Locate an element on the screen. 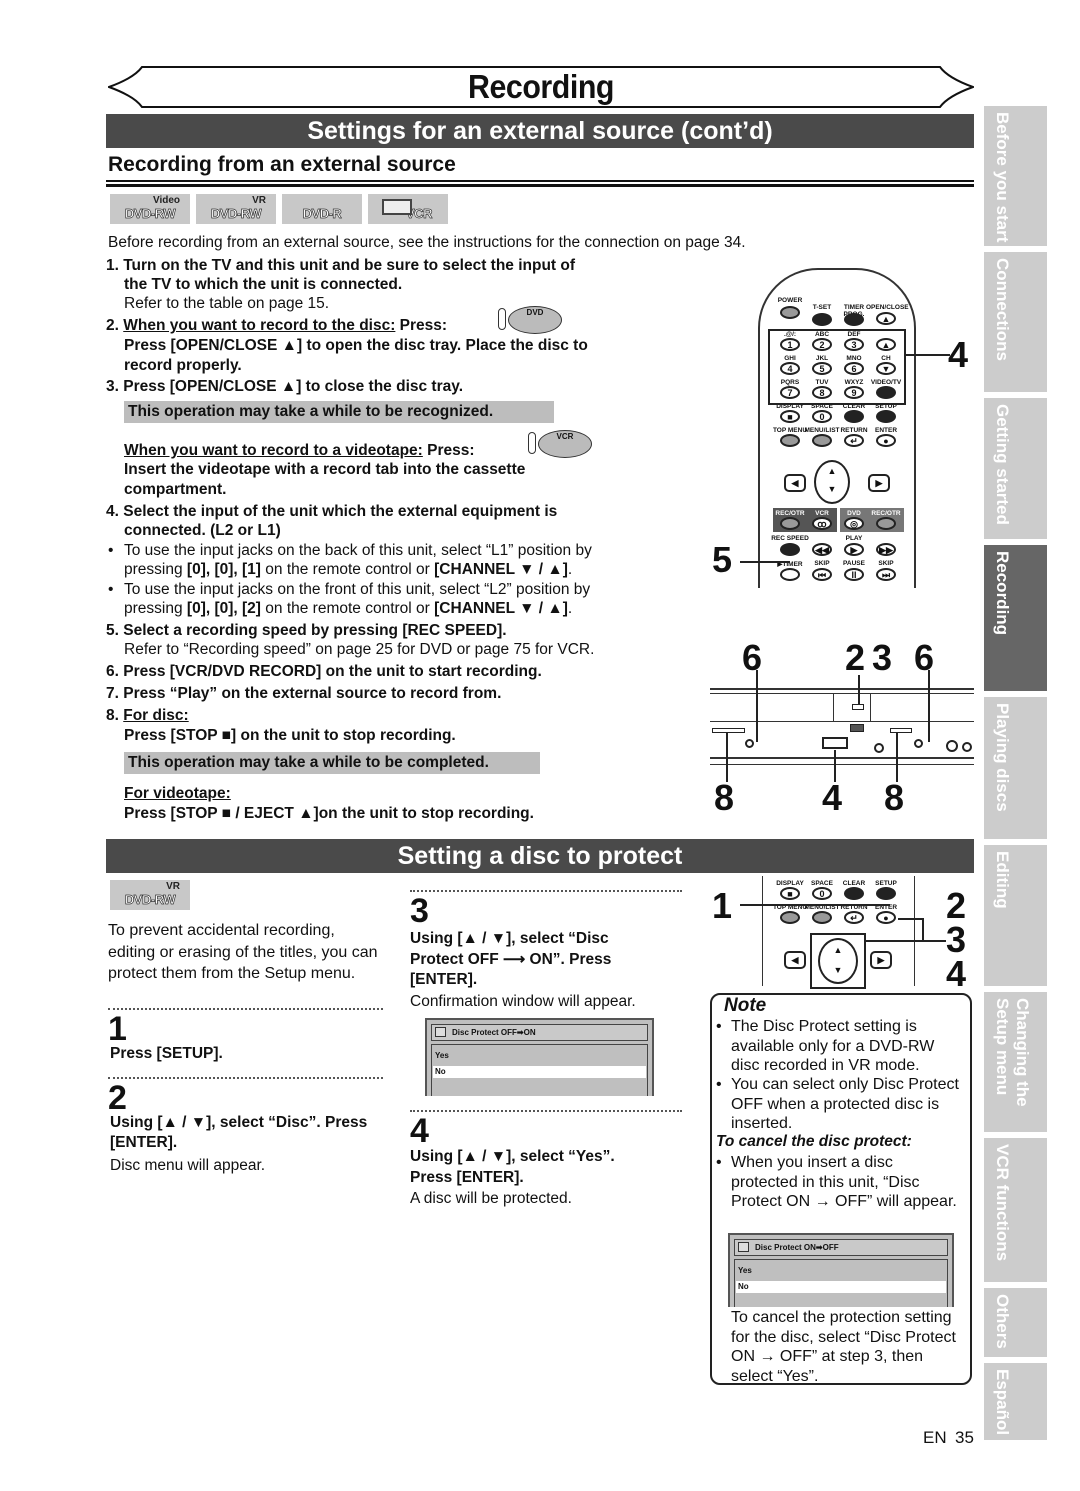 The image size is (1080, 1491). sidebar-tab-before-you-start: Before you start is located at coordinates (1015, 176).